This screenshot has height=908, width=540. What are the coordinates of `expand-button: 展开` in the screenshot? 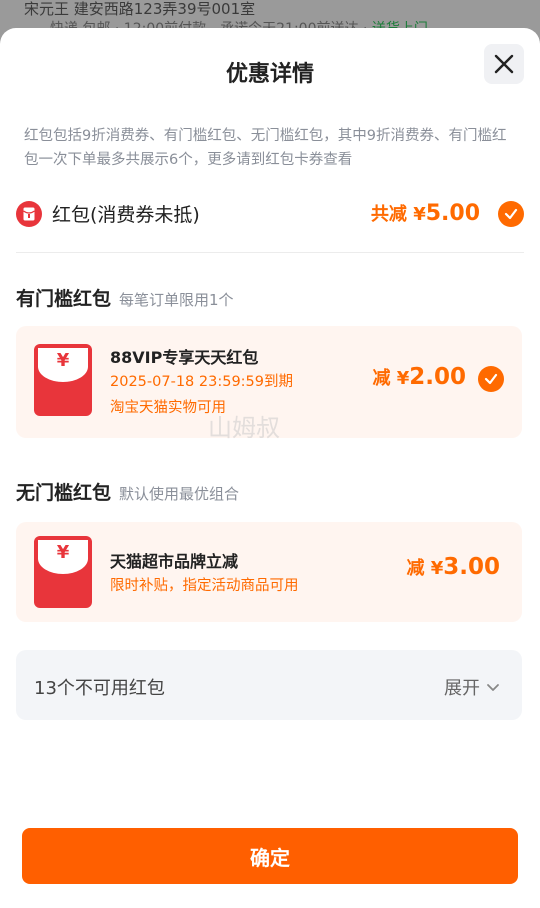 It's located at (473, 687).